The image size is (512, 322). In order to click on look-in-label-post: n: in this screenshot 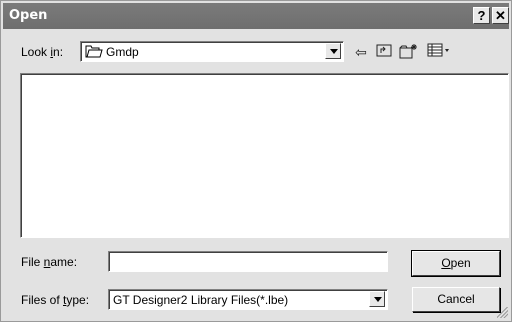, I will do `click(58, 52)`.